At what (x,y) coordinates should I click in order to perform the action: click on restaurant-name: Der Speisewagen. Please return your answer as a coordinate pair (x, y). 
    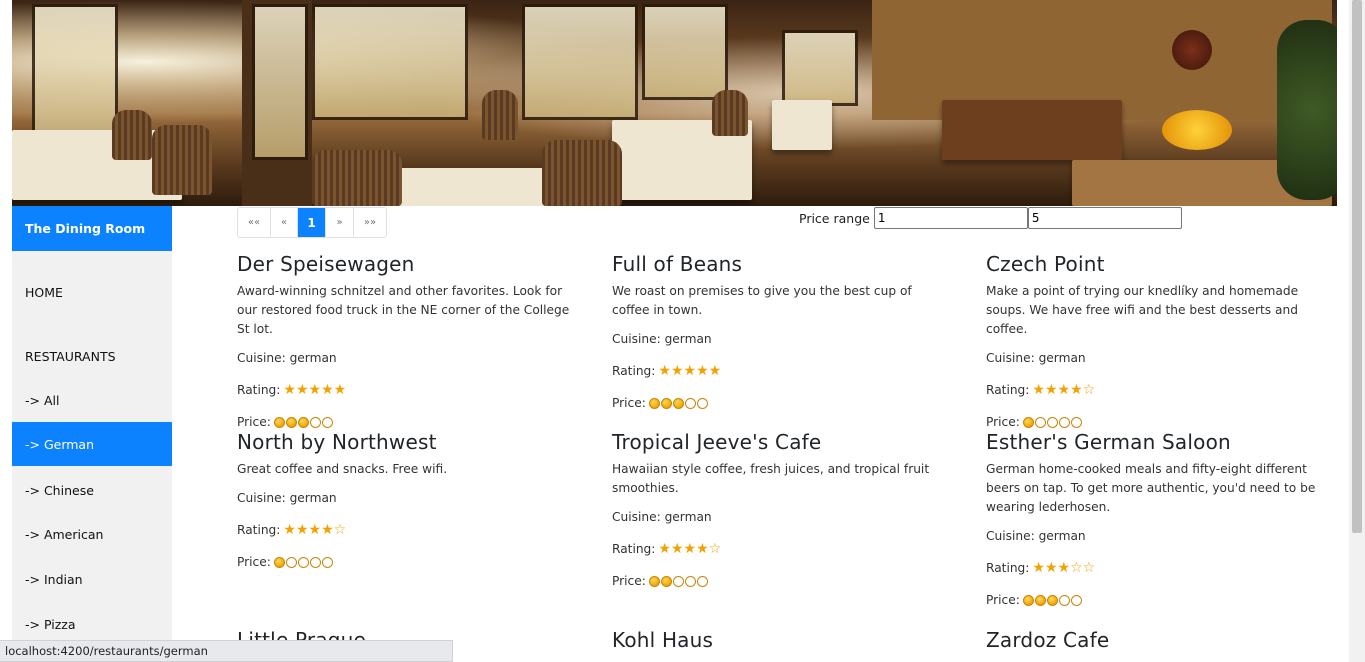
    Looking at the image, I should click on (407, 264).